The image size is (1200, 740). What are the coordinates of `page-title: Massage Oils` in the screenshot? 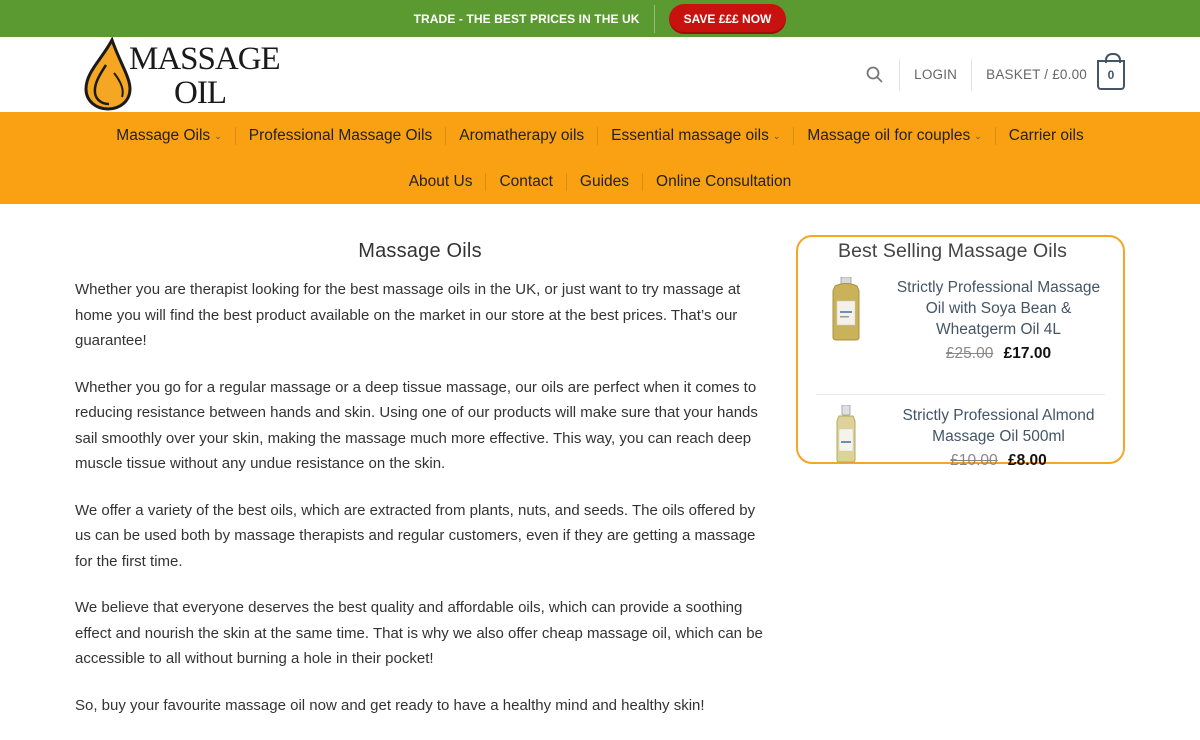 It's located at (420, 251).